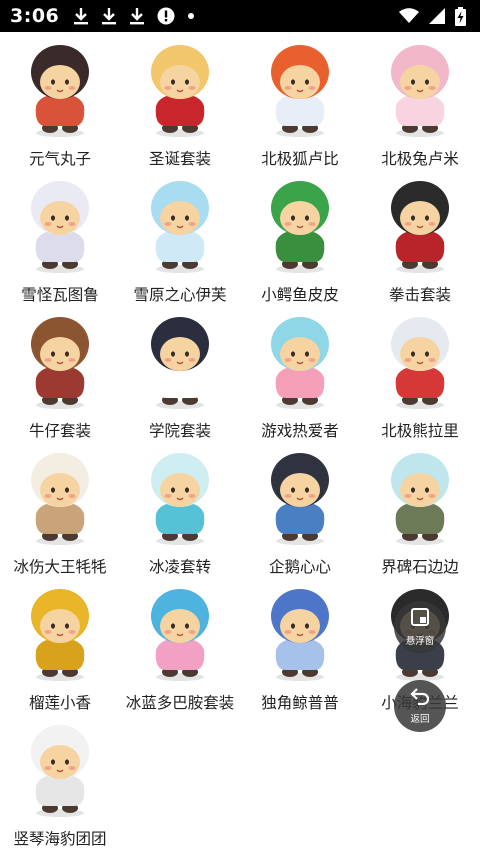 This screenshot has height=853, width=480. Describe the element at coordinates (166, 16) in the screenshot. I see `alert-circle-icon` at that location.